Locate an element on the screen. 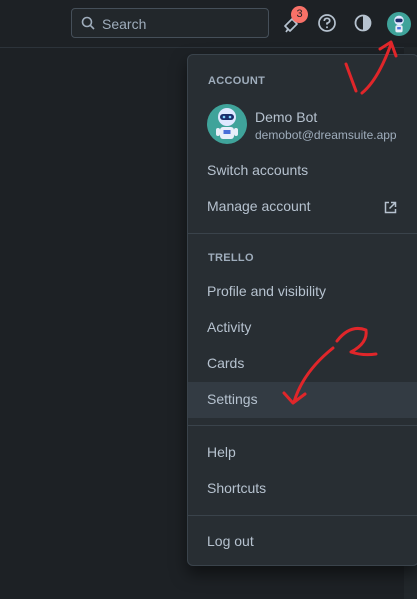 This screenshot has height=599, width=417. user-email: demobot@dreamsuite.app is located at coordinates (326, 135).